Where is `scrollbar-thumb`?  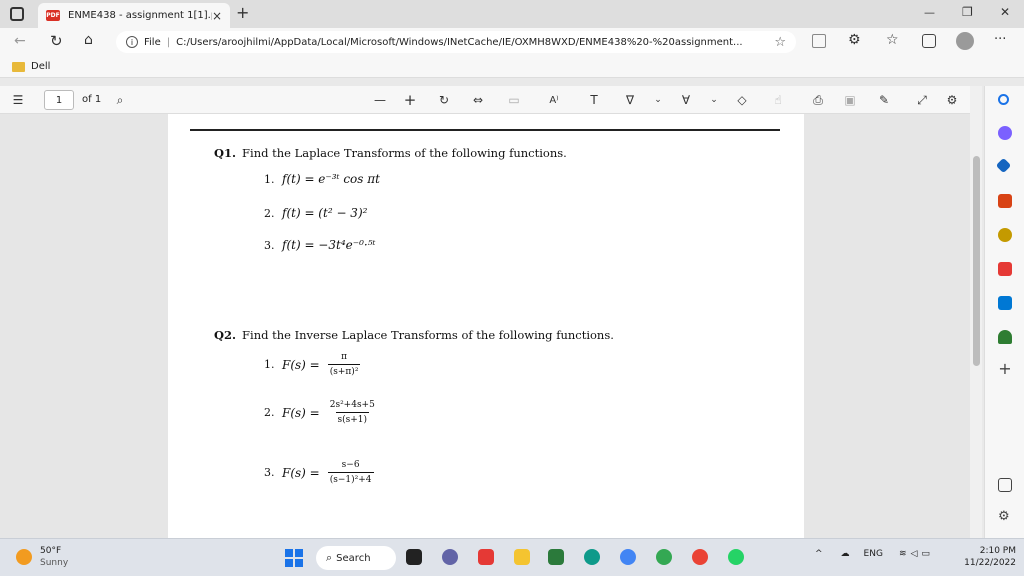
scrollbar-thumb is located at coordinates (976, 261).